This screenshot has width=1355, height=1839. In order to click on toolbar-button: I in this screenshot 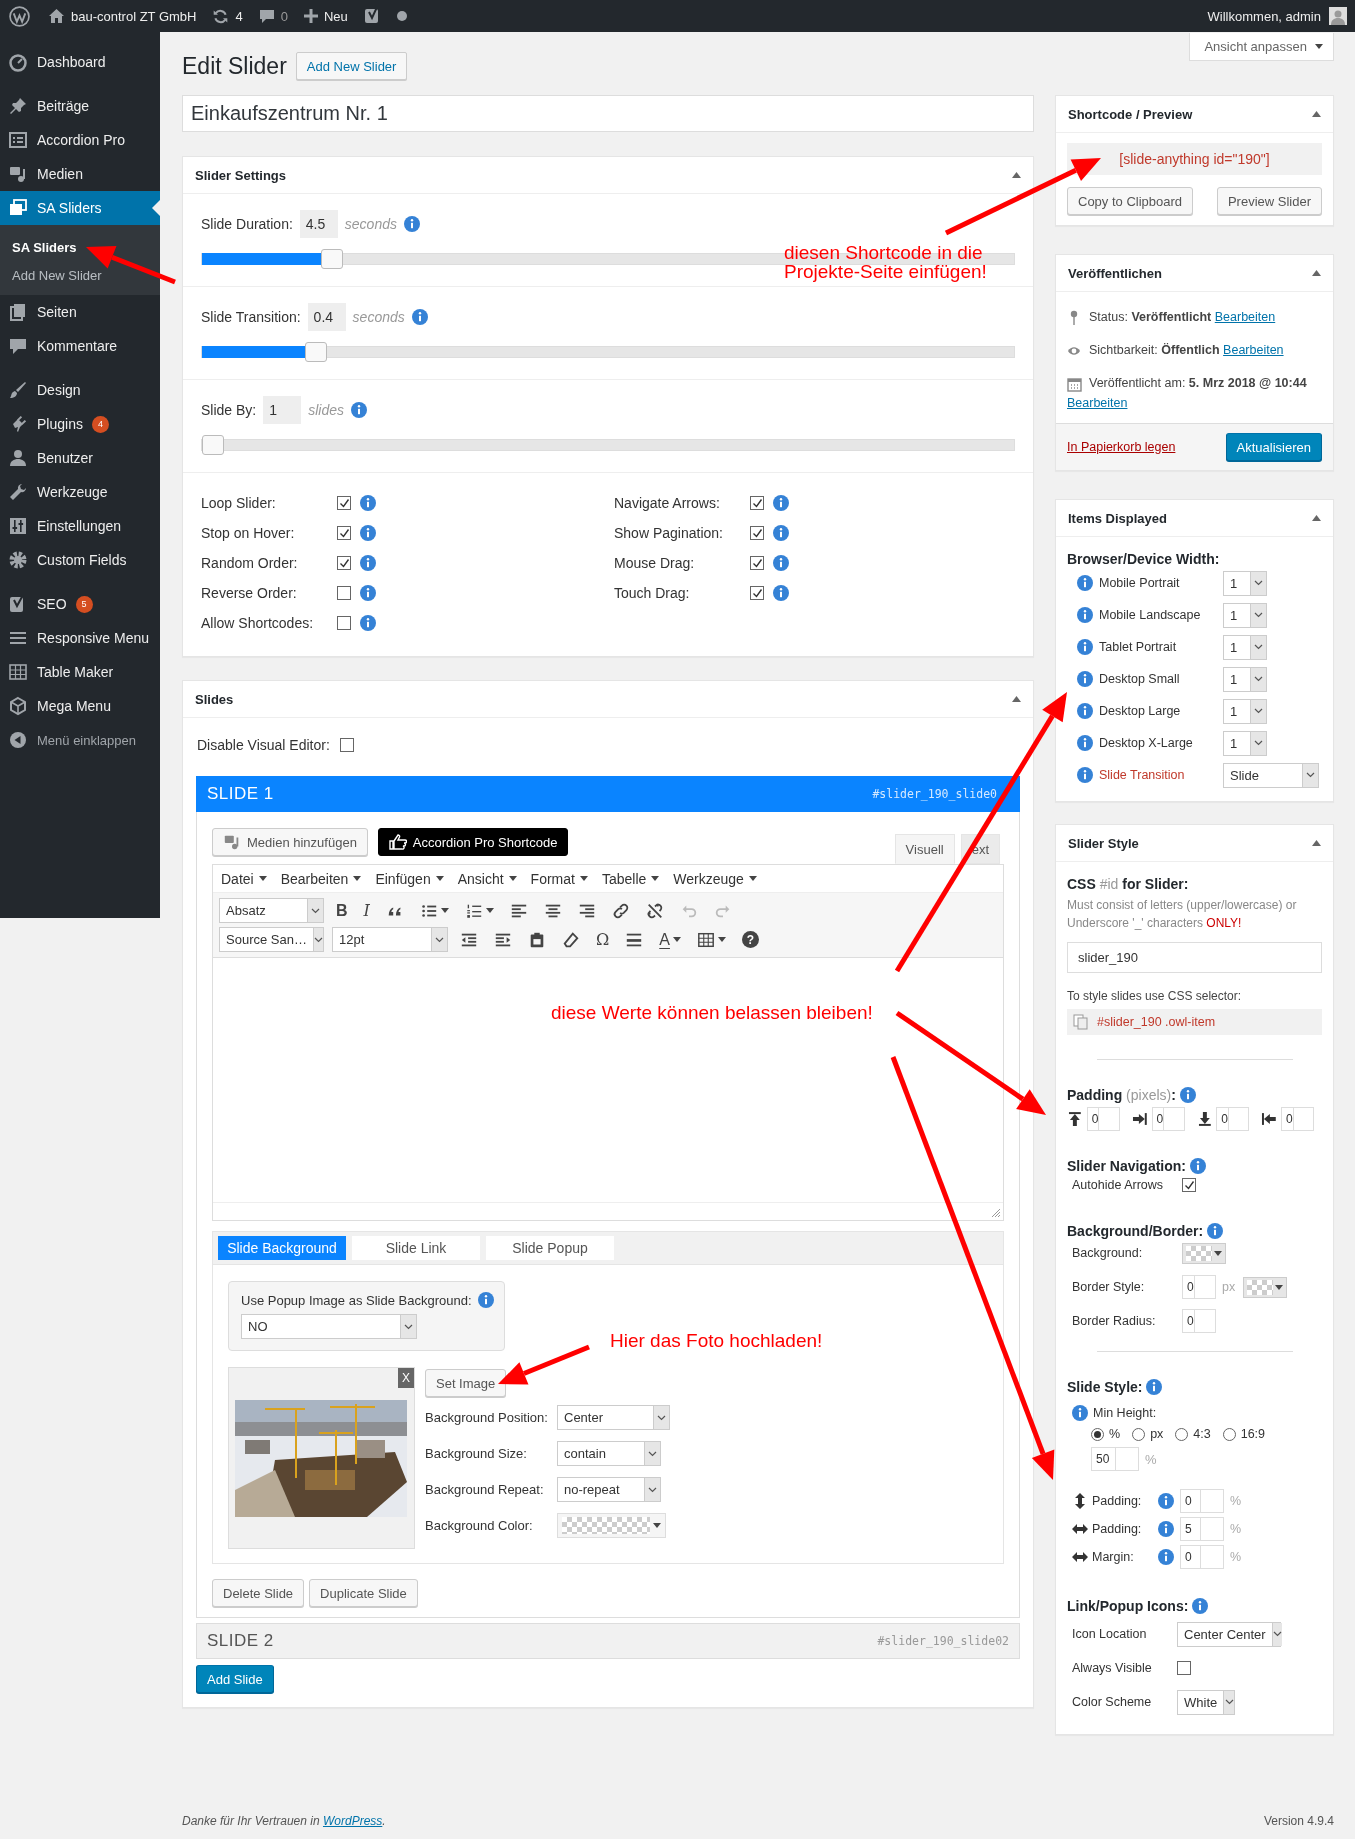, I will do `click(366, 910)`.